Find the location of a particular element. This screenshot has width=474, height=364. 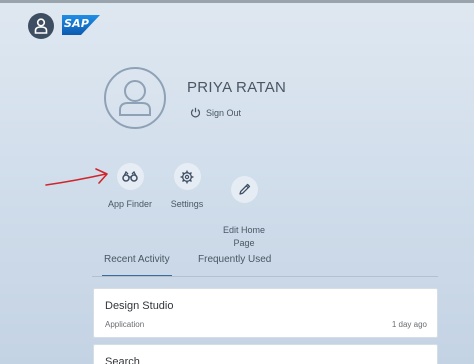

sign-out-button: Sign Out is located at coordinates (215, 112).